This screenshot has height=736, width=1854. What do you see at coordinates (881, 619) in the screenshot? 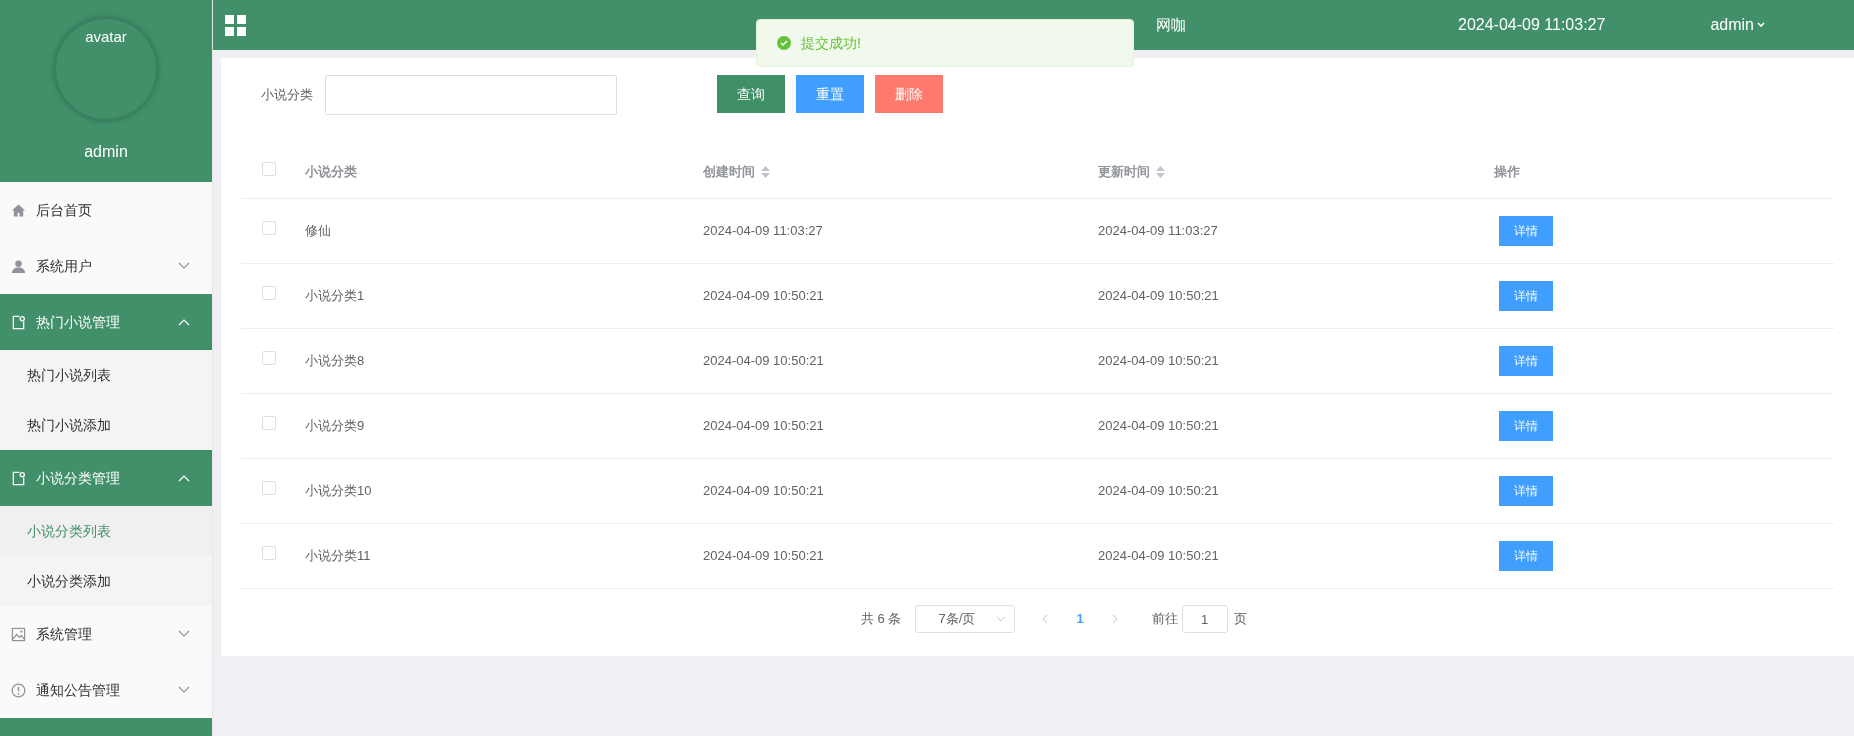
I see `total-count: 共 6 条` at bounding box center [881, 619].